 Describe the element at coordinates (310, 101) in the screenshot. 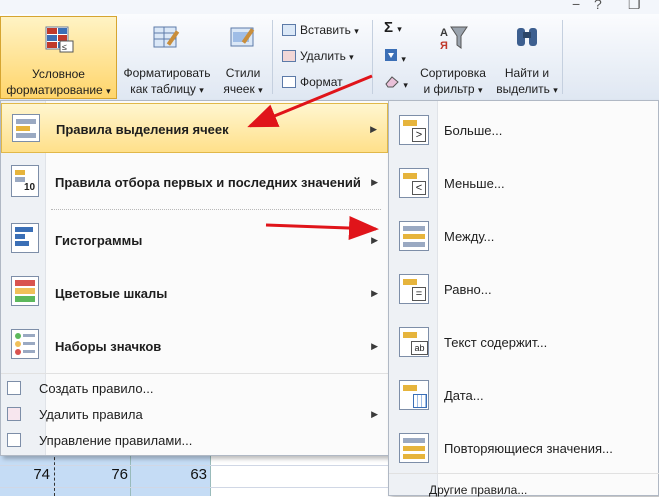

I see `annotation-arrow-left` at that location.